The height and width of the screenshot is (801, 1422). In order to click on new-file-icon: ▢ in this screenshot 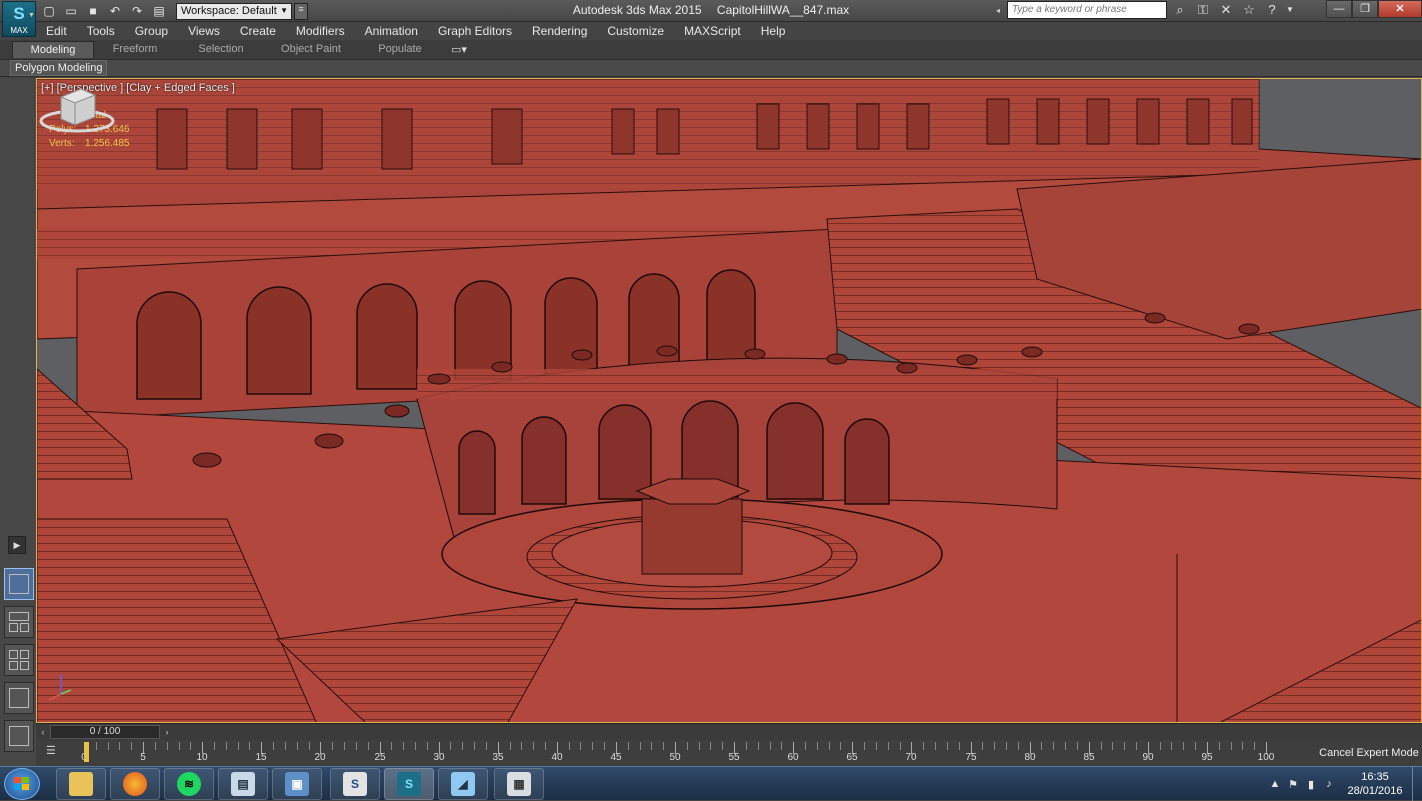, I will do `click(49, 11)`.